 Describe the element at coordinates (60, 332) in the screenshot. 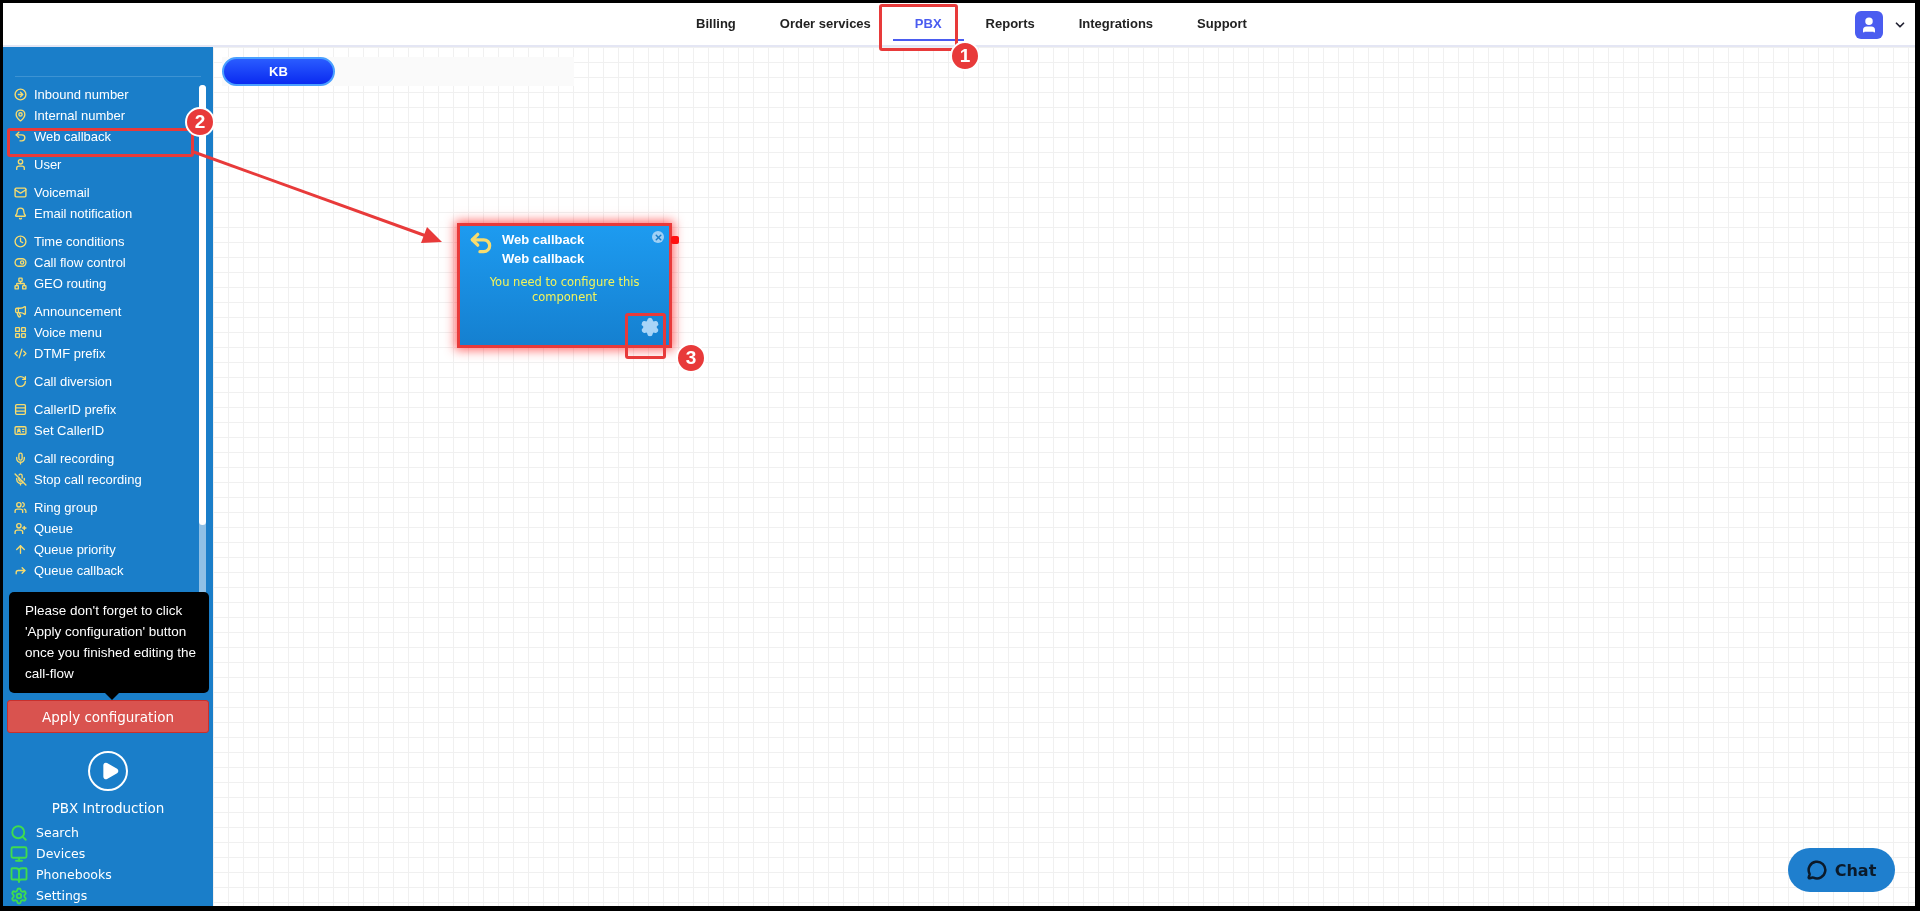

I see `sidebar-item: Voice menu` at that location.